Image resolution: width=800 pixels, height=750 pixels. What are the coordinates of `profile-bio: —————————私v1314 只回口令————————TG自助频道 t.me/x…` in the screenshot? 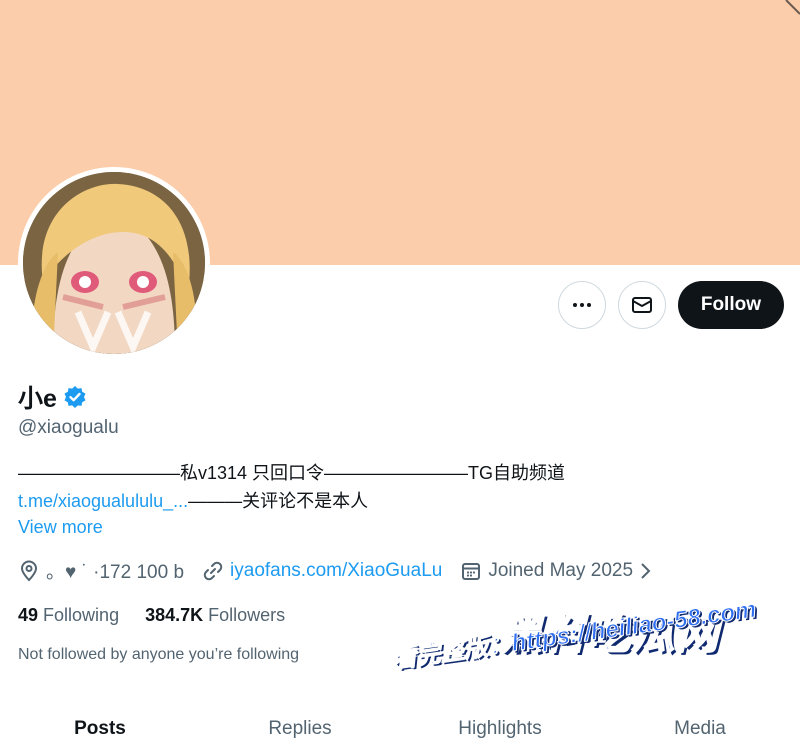 It's located at (338, 487).